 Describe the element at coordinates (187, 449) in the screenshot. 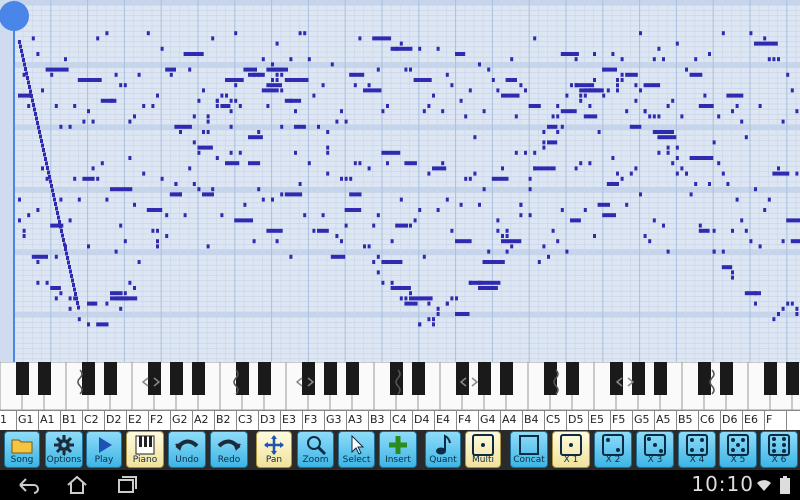

I see `undo-button: Undo` at that location.